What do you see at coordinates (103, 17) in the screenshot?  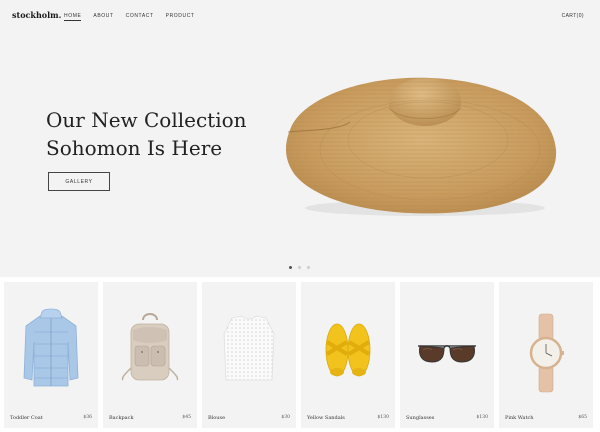 I see `nav-about: ABOUT` at bounding box center [103, 17].